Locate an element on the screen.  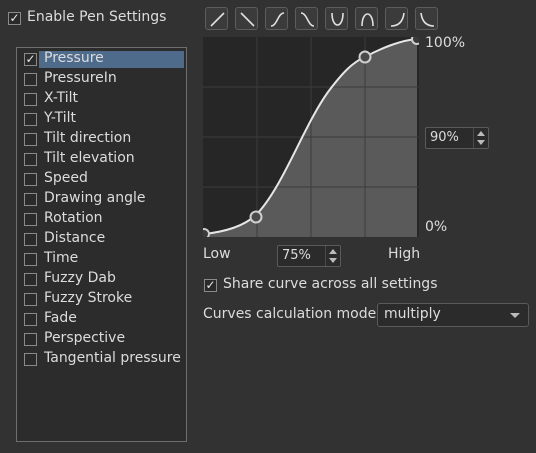
sensor-item: Rotation is located at coordinates (101, 219).